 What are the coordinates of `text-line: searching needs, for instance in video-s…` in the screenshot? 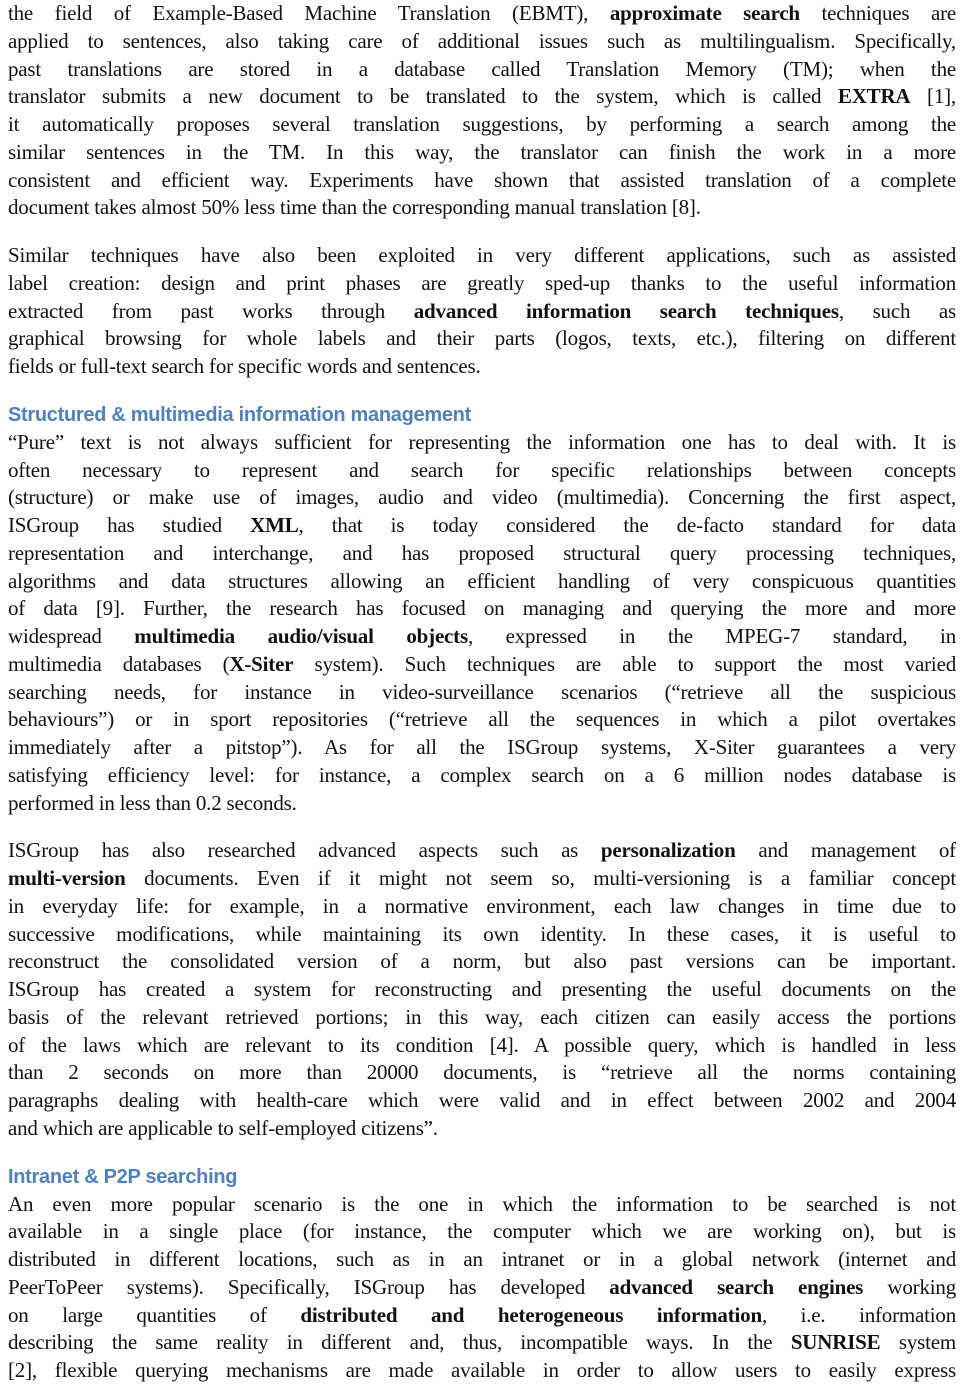 It's located at (482, 693).